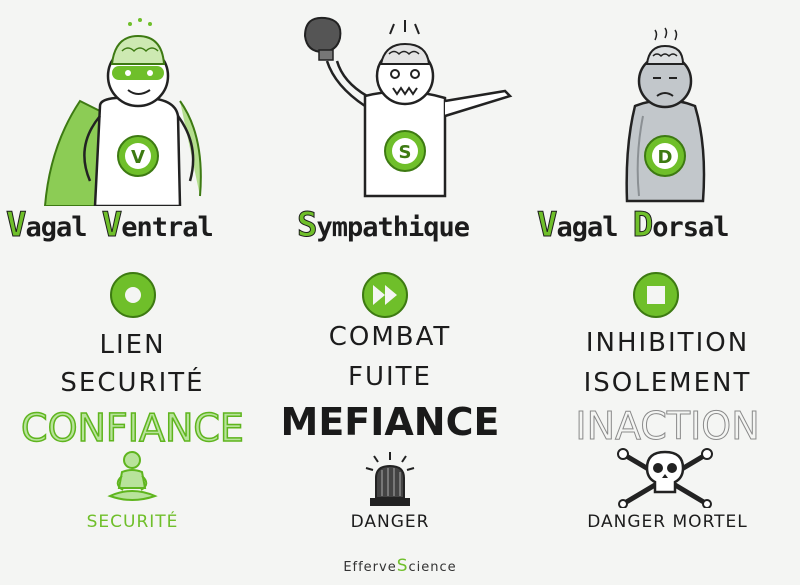  What do you see at coordinates (138, 157) in the screenshot?
I see `emblem-letter: V` at bounding box center [138, 157].